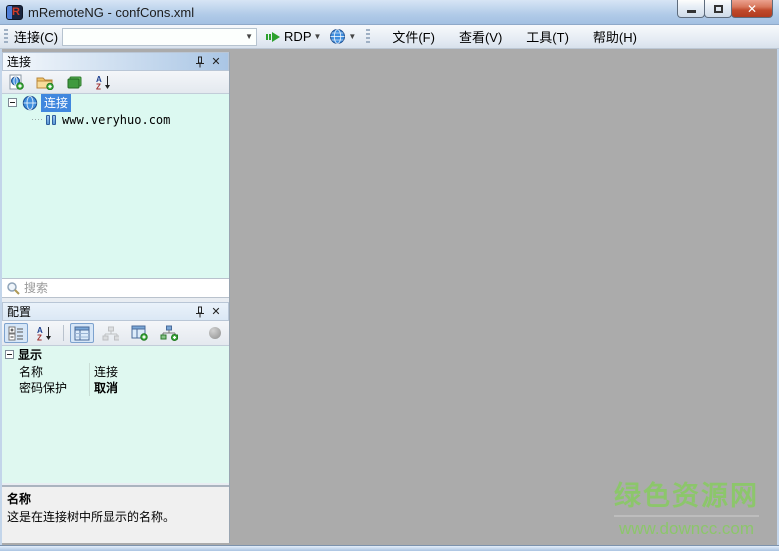 The width and height of the screenshot is (779, 551). I want to click on connections-panel-header: 连接 ✕, so click(115, 61).